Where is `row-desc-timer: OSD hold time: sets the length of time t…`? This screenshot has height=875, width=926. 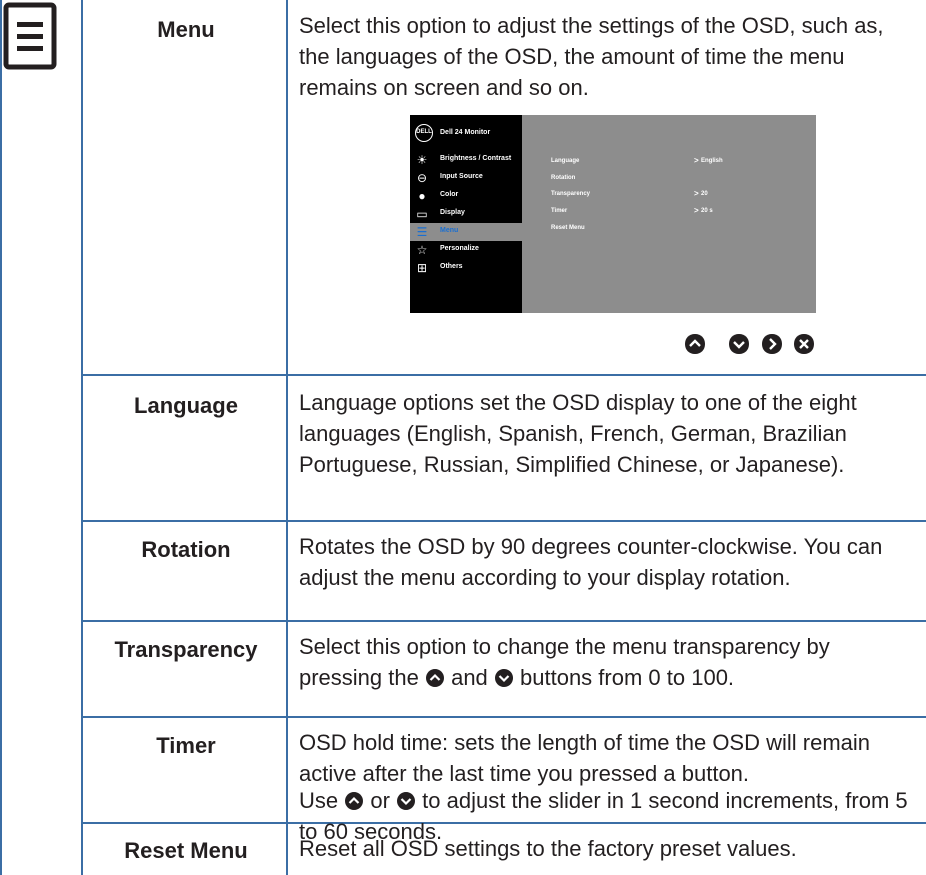
row-desc-timer: OSD hold time: sets the length of time t… is located at coordinates (585, 758).